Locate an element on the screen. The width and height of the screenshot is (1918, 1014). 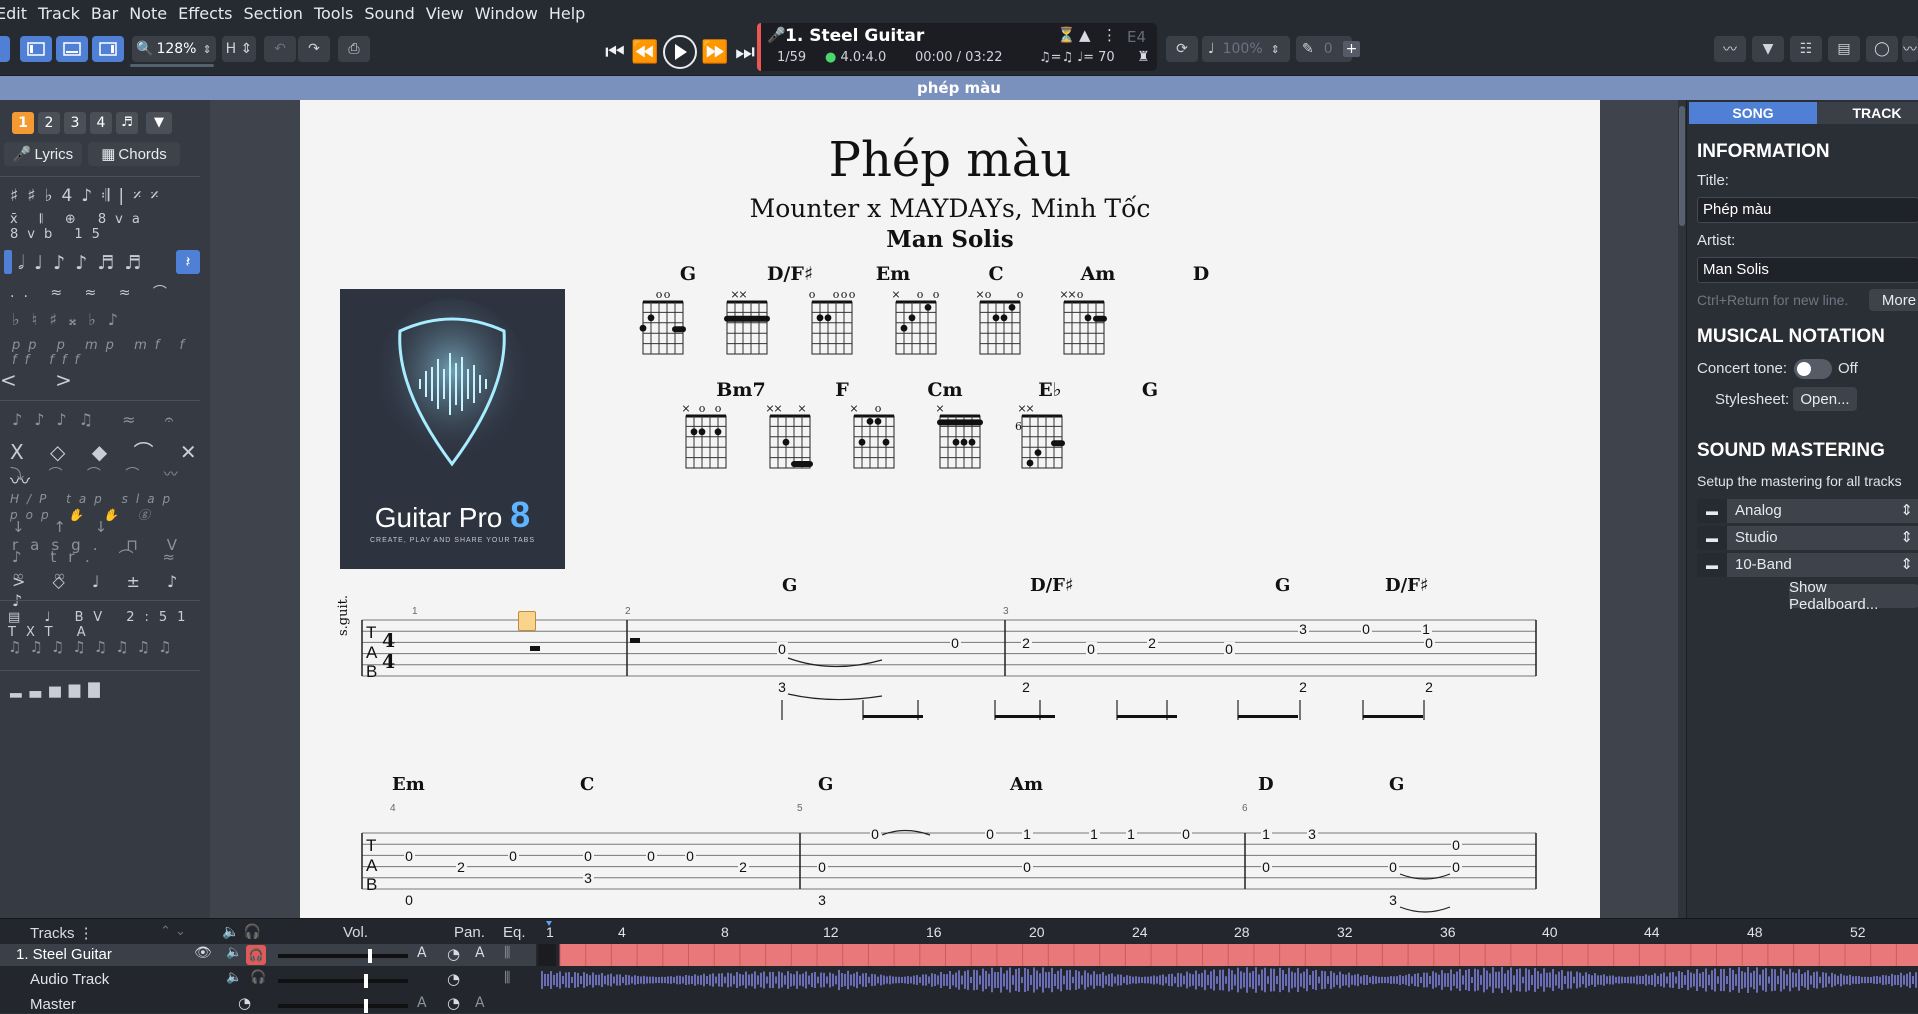
voice-1-button: 1 is located at coordinates (23, 123).